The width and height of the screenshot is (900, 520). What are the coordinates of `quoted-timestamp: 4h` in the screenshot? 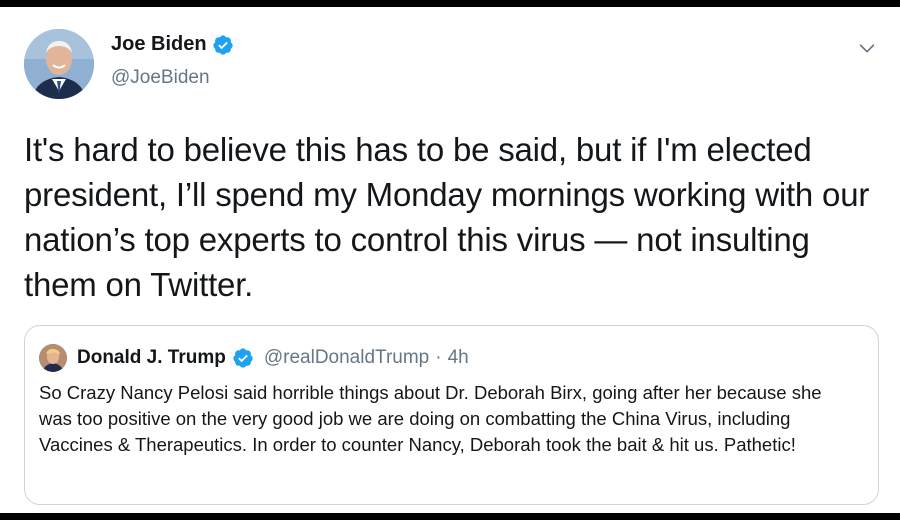 It's located at (458, 358).